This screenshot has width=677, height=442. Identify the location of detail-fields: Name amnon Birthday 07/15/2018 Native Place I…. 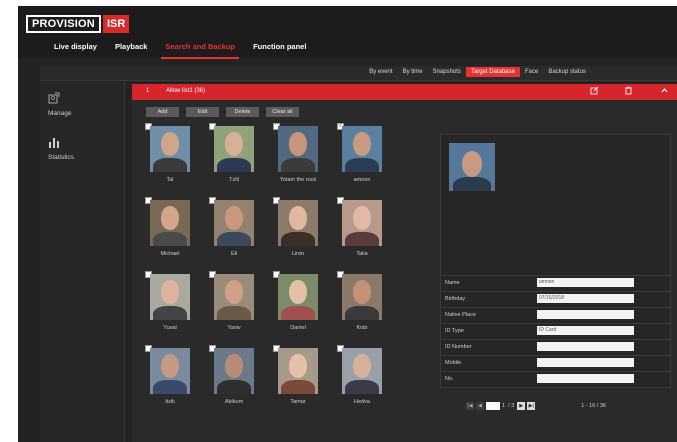
(555, 331).